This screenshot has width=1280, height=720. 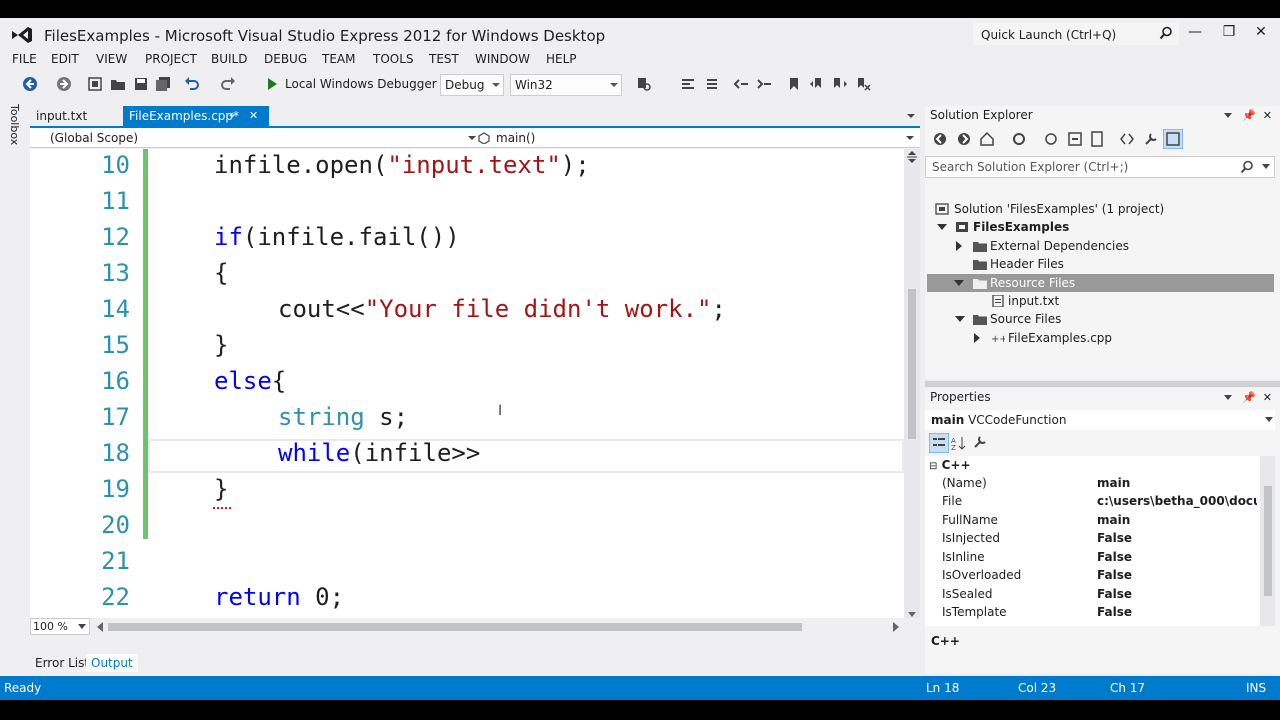 What do you see at coordinates (24, 59) in the screenshot?
I see `menu-file: FILE` at bounding box center [24, 59].